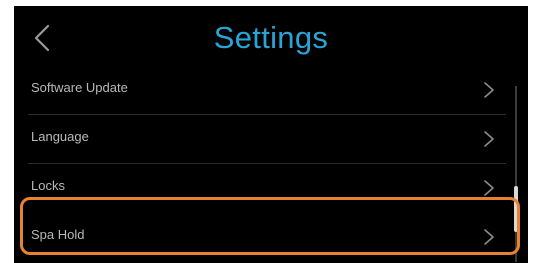 Image resolution: width=542 pixels, height=263 pixels. I want to click on settings-item-label: Locks, so click(48, 185).